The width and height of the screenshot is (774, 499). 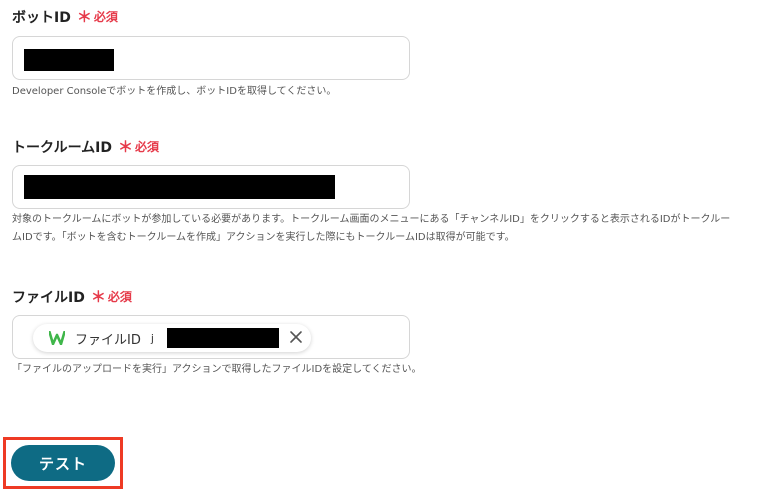 I want to click on line-works-logo-icon, so click(x=57, y=338).